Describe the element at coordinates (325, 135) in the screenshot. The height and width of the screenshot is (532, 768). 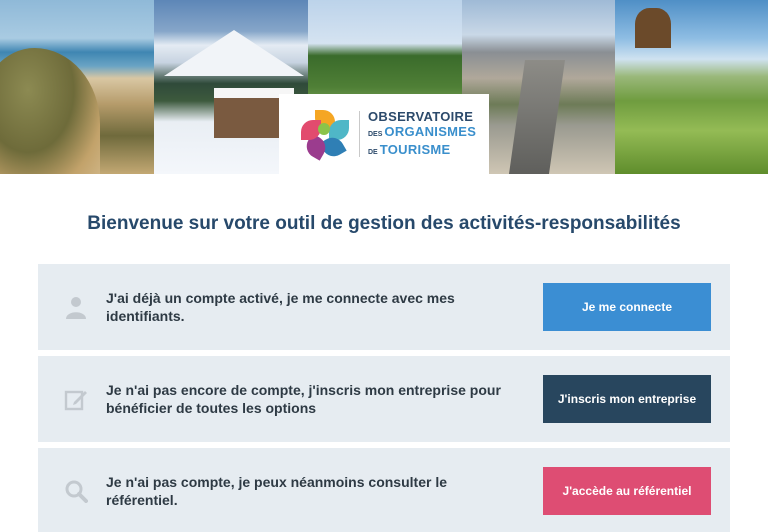
I see `logo-mark-icon` at that location.